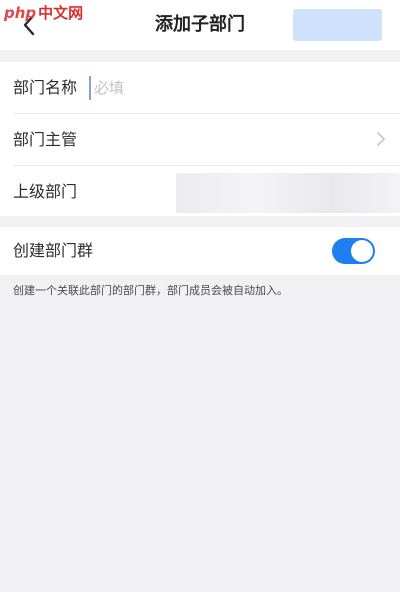  Describe the element at coordinates (381, 139) in the screenshot. I see `chevron-right-icon` at that location.